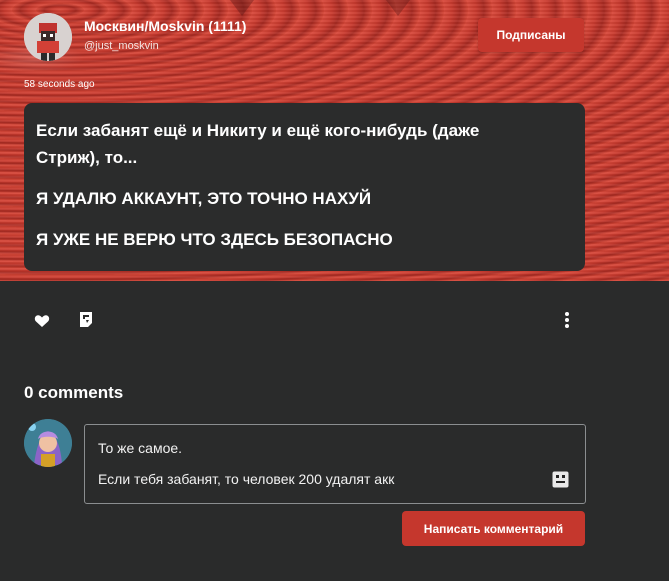 This screenshot has height=581, width=669. I want to click on author-avatar, so click(48, 37).